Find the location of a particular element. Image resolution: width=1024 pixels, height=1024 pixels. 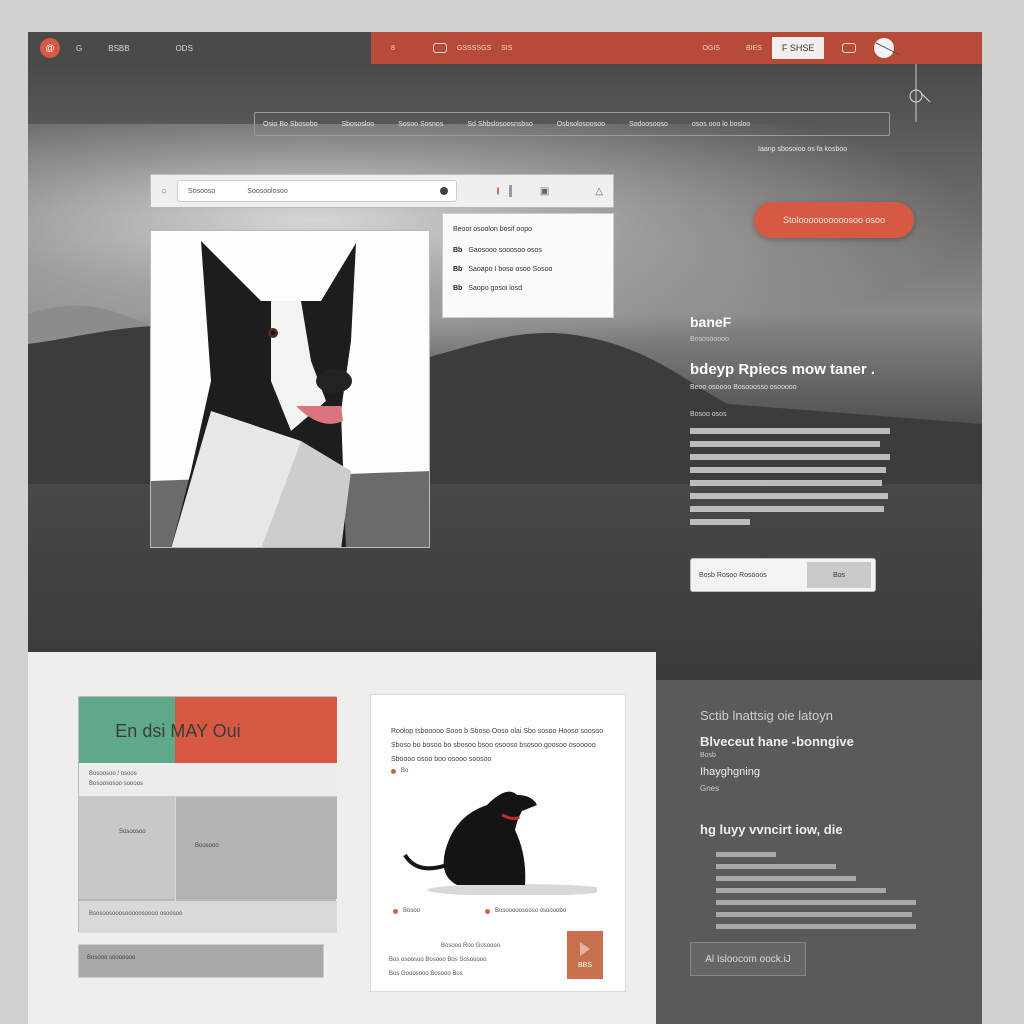

search-placeholder-a: Sosooso is located at coordinates (202, 191).